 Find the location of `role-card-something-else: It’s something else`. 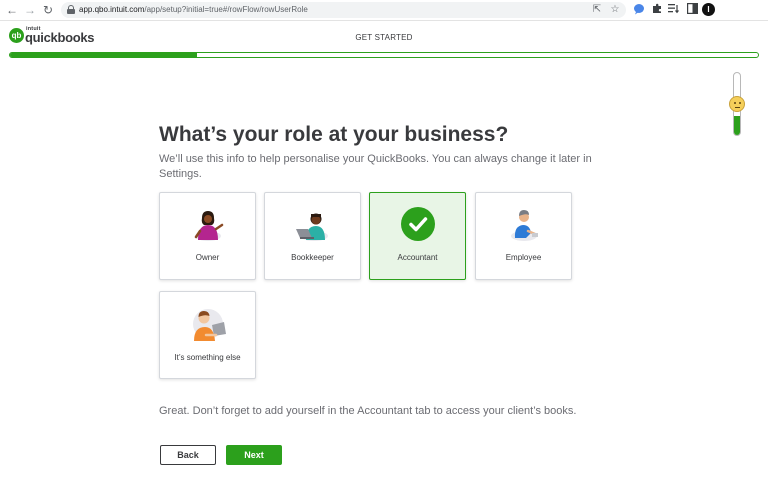

role-card-something-else: It’s something else is located at coordinates (207, 335).